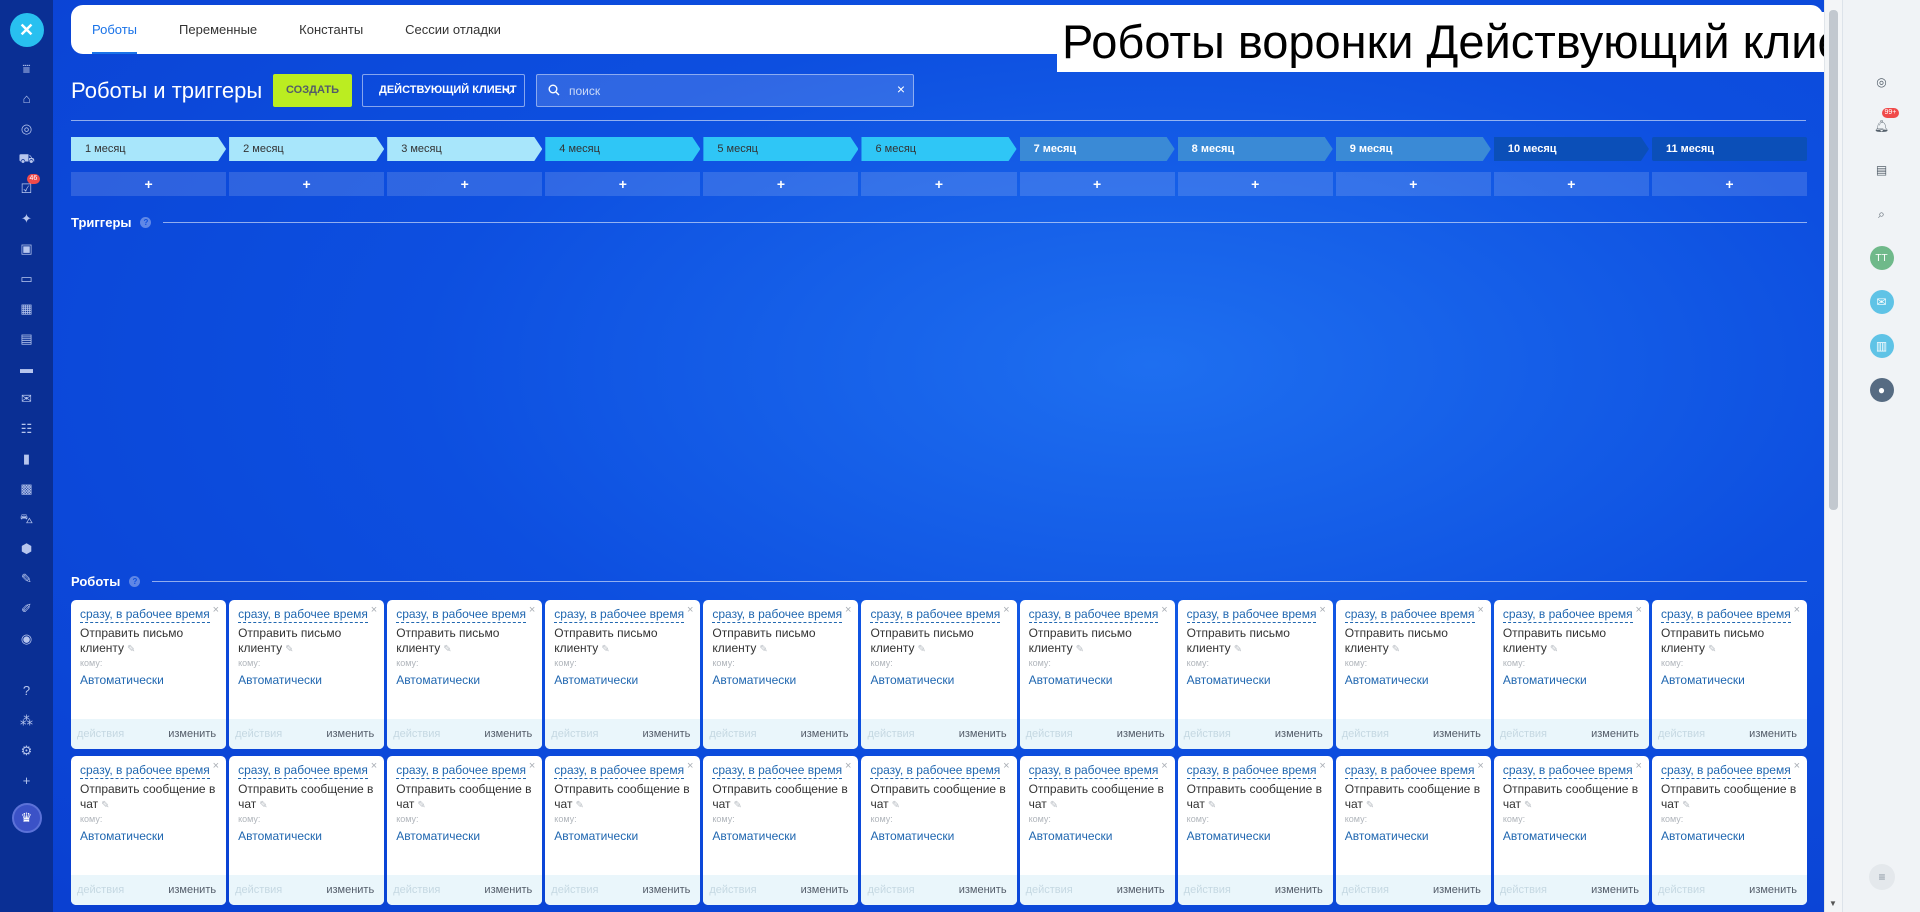  What do you see at coordinates (27, 549) in the screenshot?
I see `box-icon: ⬢` at bounding box center [27, 549].